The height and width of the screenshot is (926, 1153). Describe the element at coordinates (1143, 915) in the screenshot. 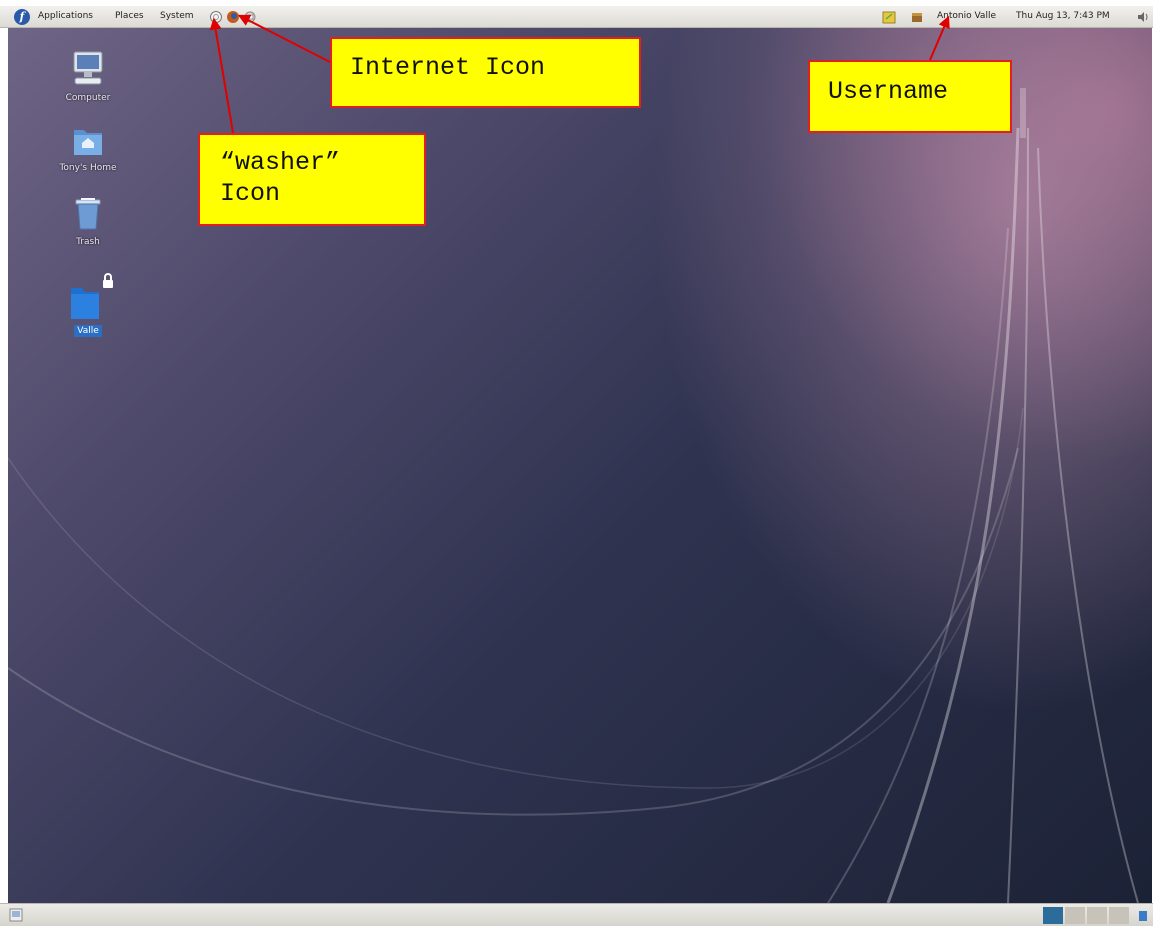

I see `trash-applet-icon` at that location.